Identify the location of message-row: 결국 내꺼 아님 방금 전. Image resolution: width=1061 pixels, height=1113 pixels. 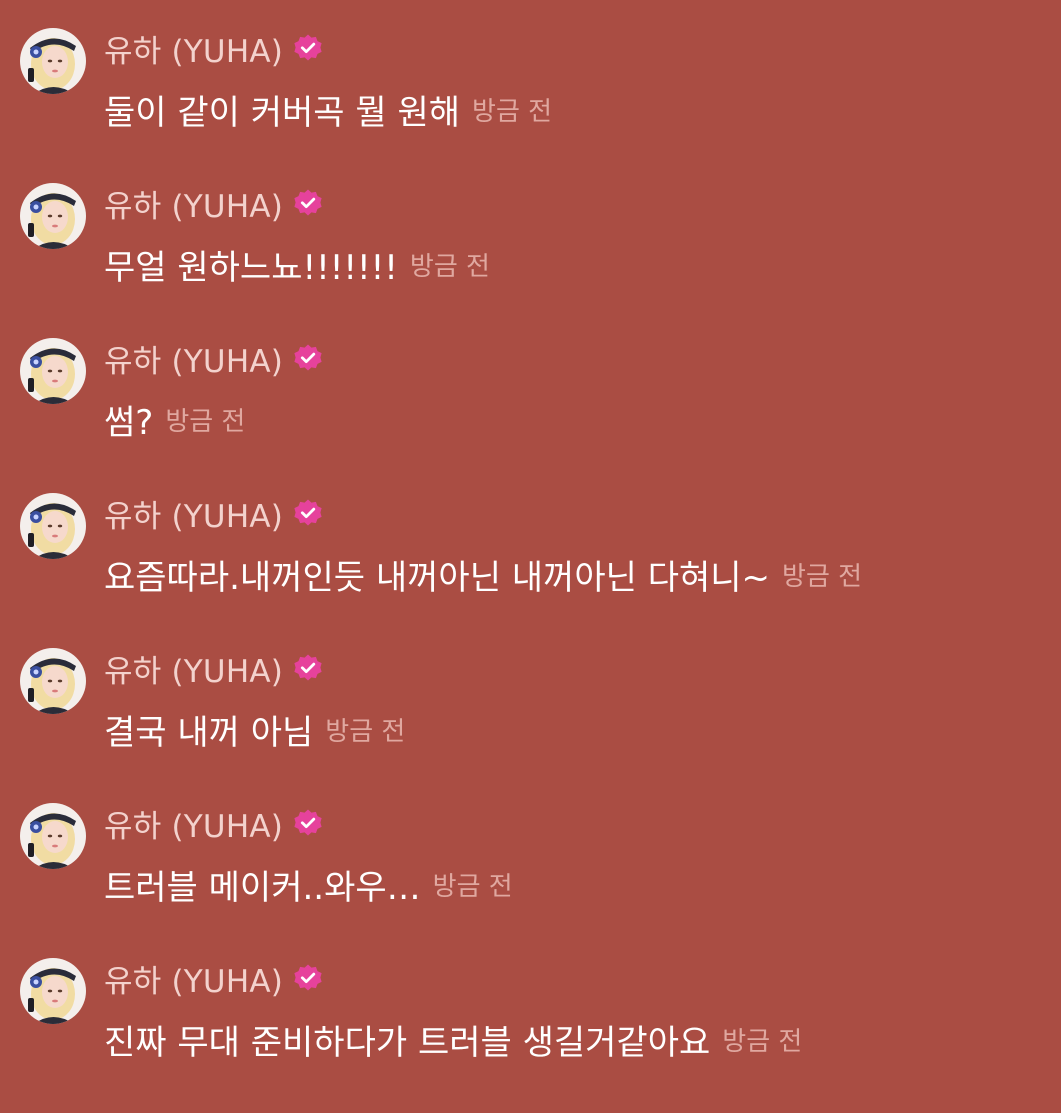
(254, 729).